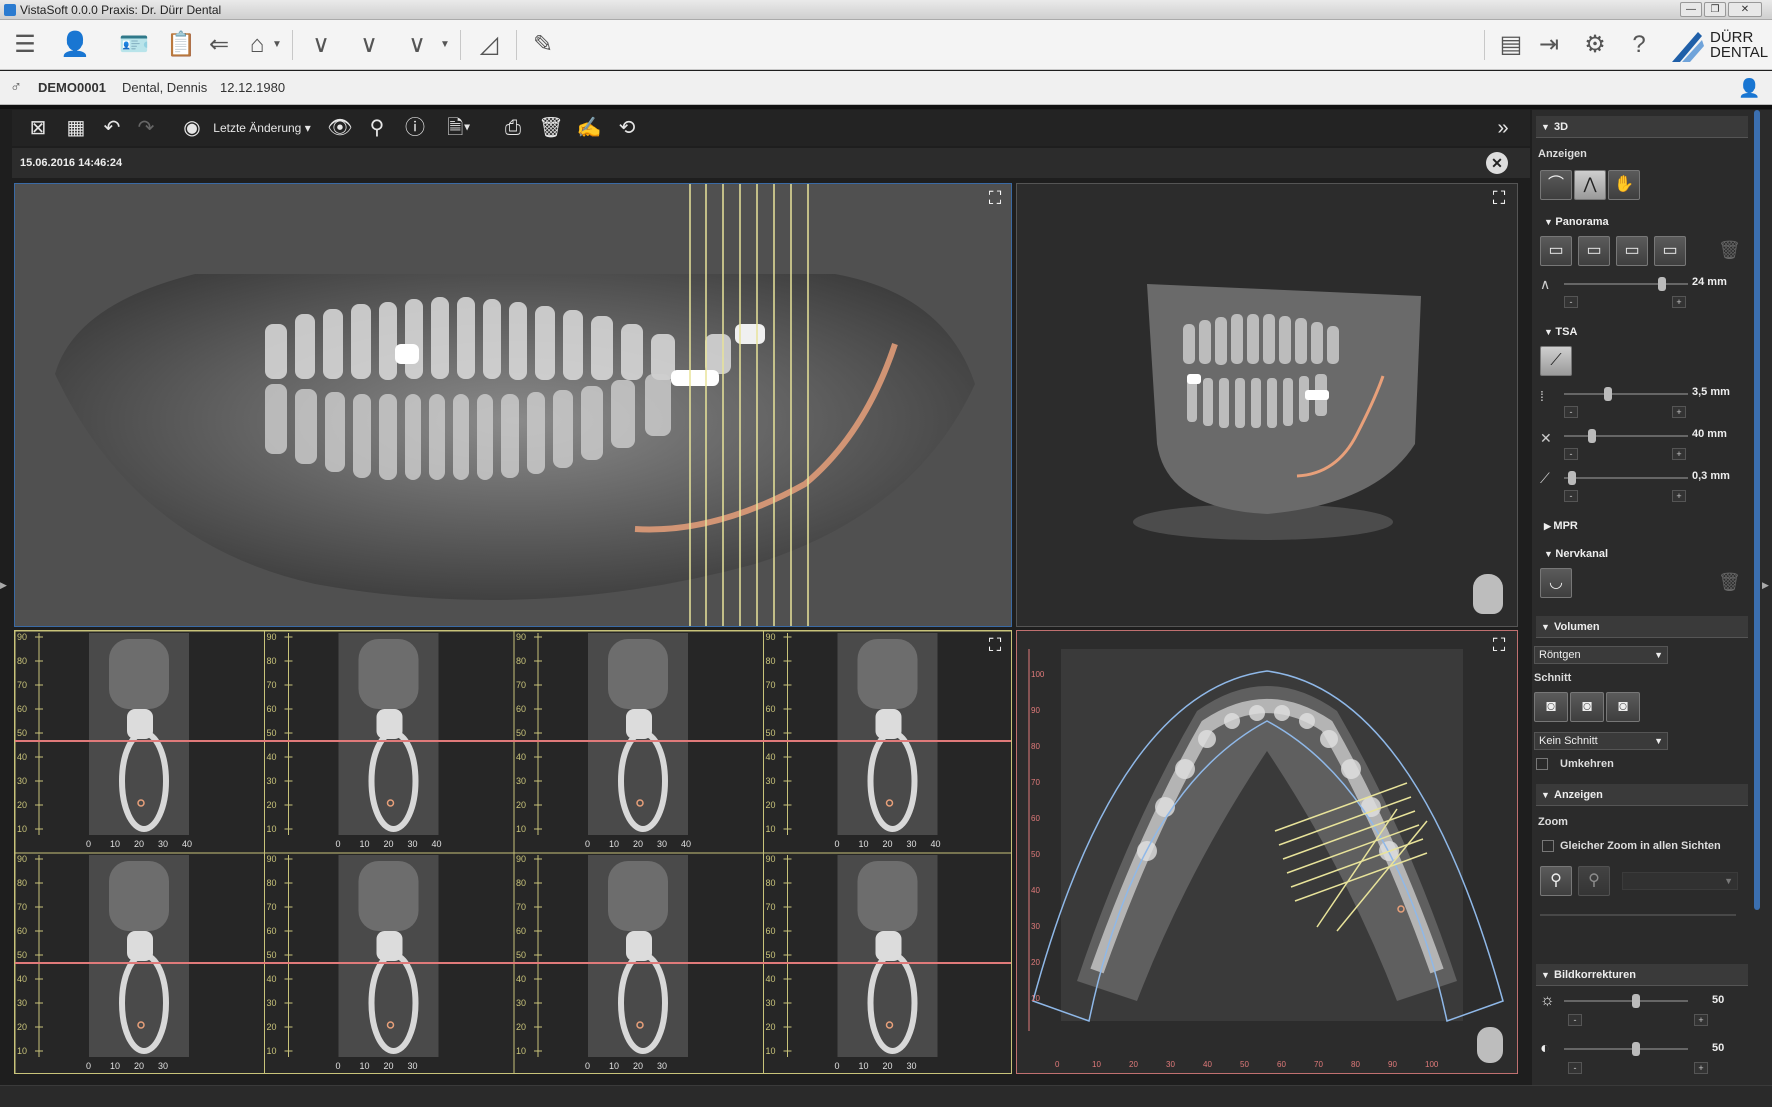 The width and height of the screenshot is (1772, 1107). Describe the element at coordinates (1542, 764) in the screenshot. I see `umkehren-checkbox` at that location.